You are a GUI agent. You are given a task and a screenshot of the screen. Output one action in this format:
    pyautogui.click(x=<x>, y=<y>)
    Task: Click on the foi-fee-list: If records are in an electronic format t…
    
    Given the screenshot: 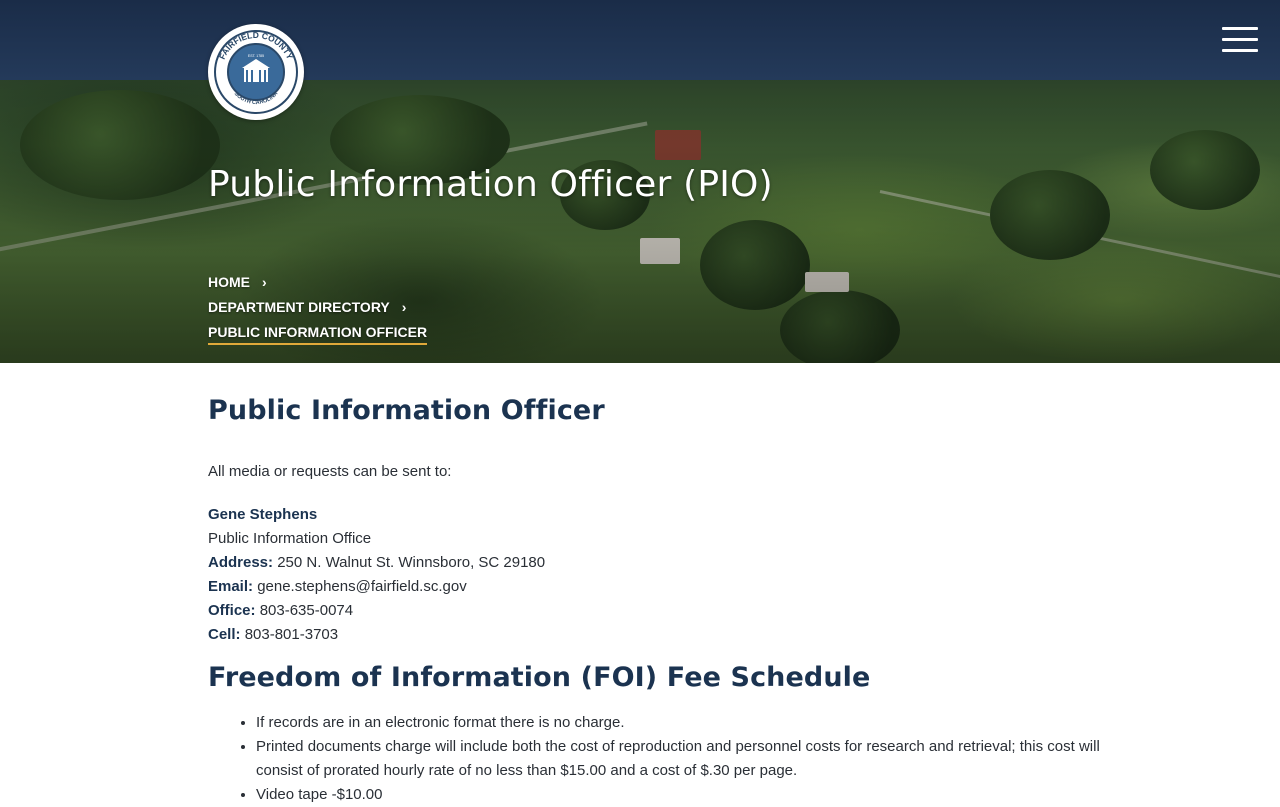 What is the action you would take?
    pyautogui.click(x=662, y=759)
    